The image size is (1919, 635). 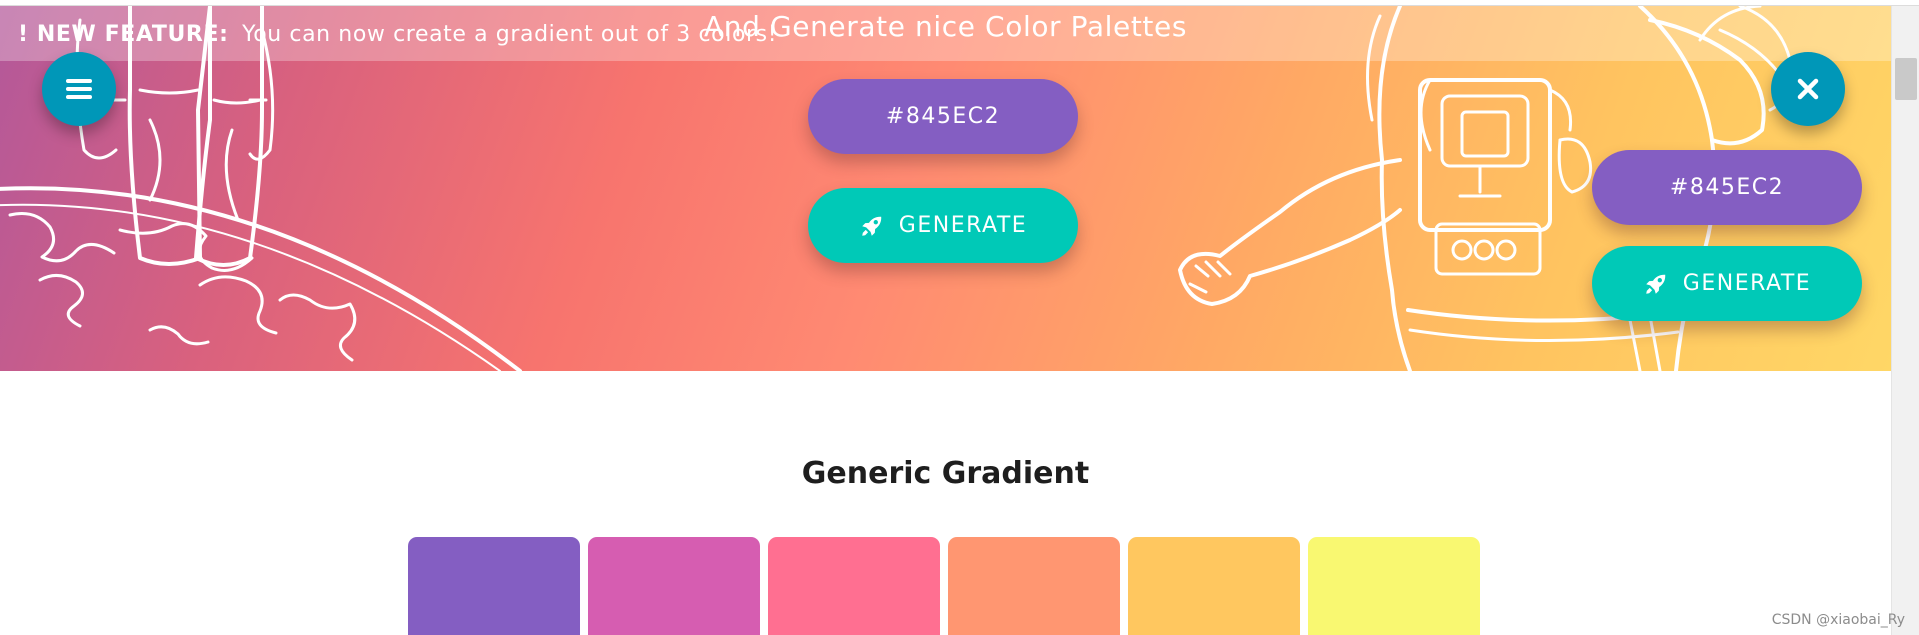 I want to click on watermark-text: CSDN @xiaobai_Ry, so click(x=1838, y=620).